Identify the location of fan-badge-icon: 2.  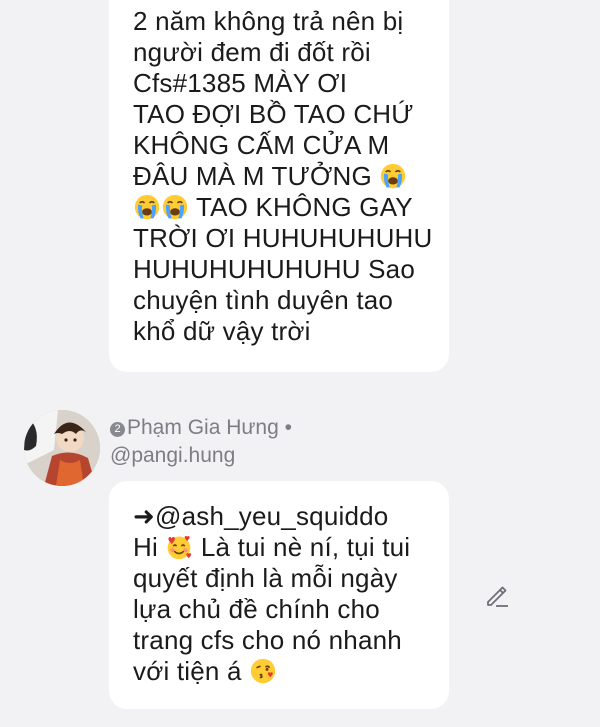
(117, 429).